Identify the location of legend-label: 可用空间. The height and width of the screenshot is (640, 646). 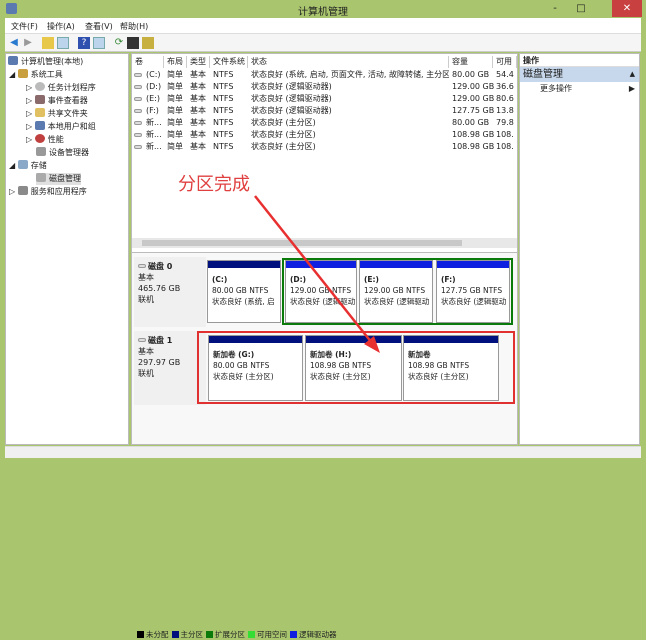
(272, 634).